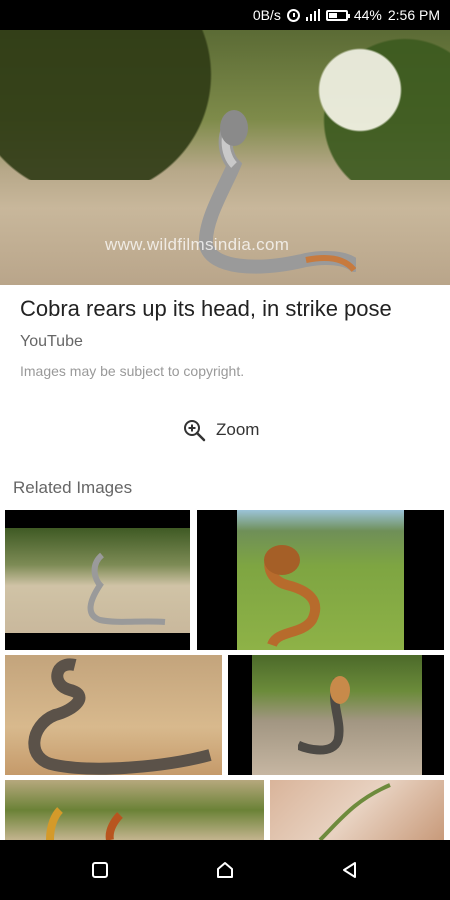  What do you see at coordinates (73, 487) in the screenshot?
I see `related-images-heading: Related Images` at bounding box center [73, 487].